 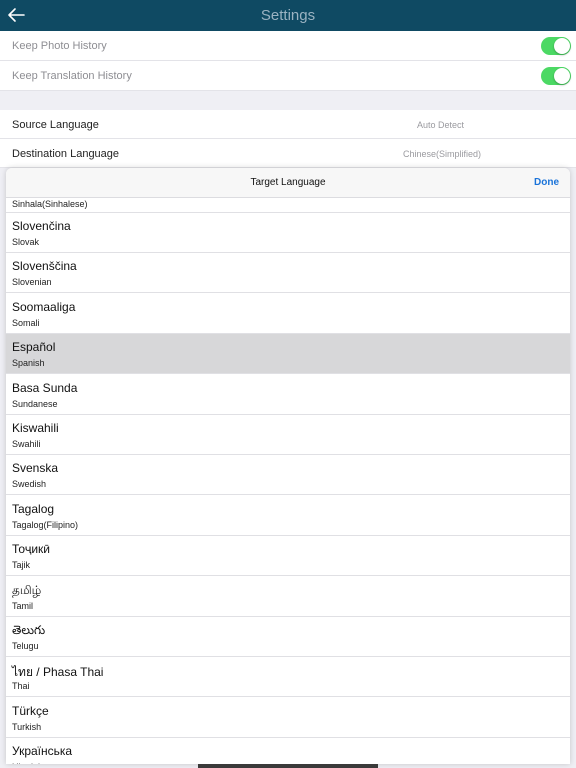 What do you see at coordinates (288, 395) in the screenshot?
I see `language-item: Basa Sunda Sundanese` at bounding box center [288, 395].